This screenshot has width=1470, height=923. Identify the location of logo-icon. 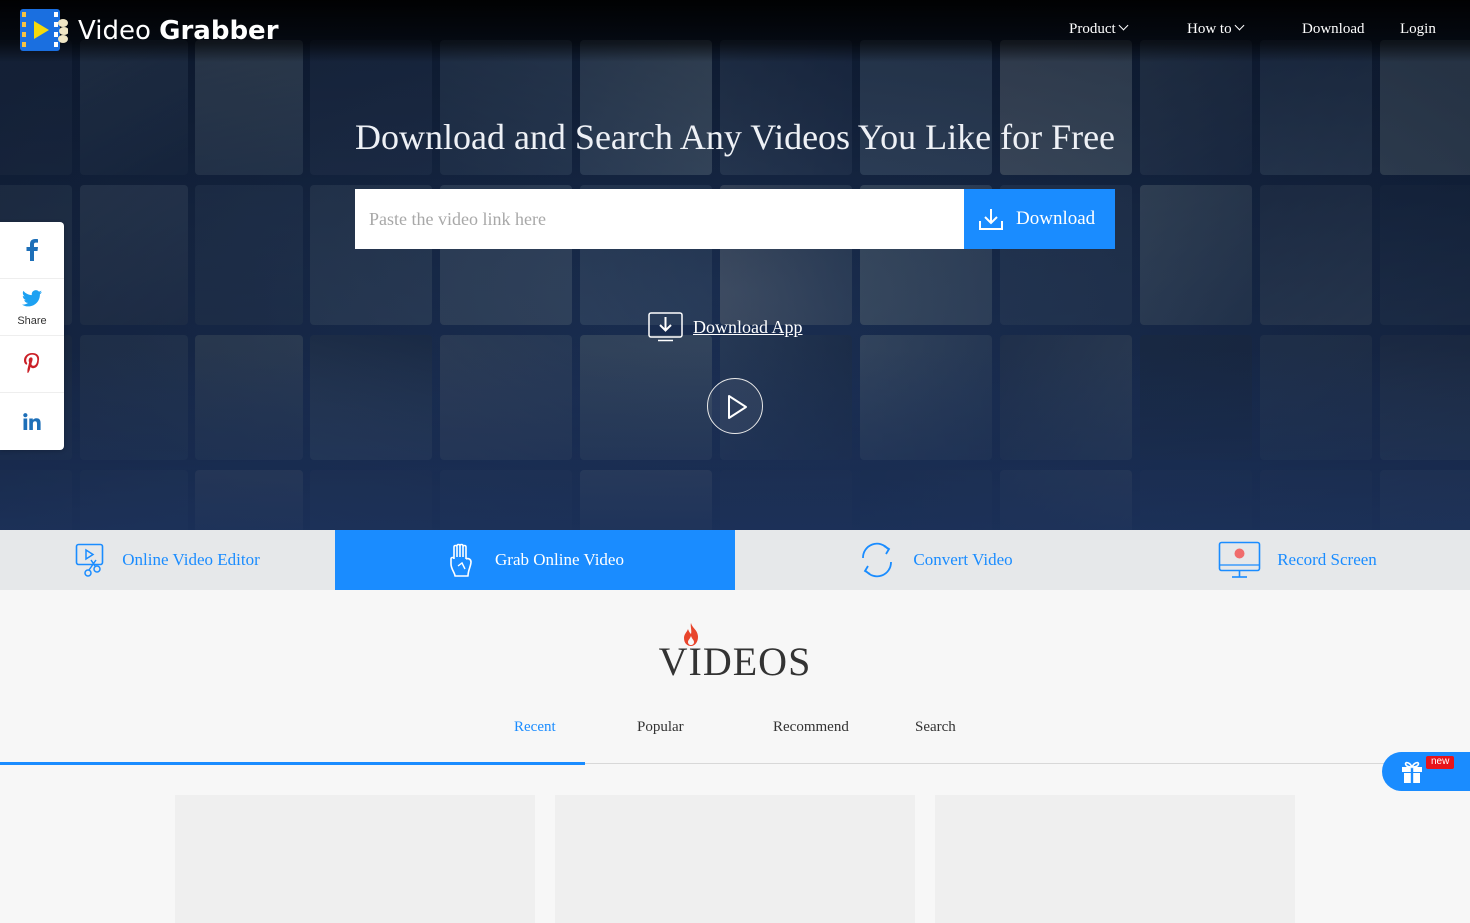
(44, 30).